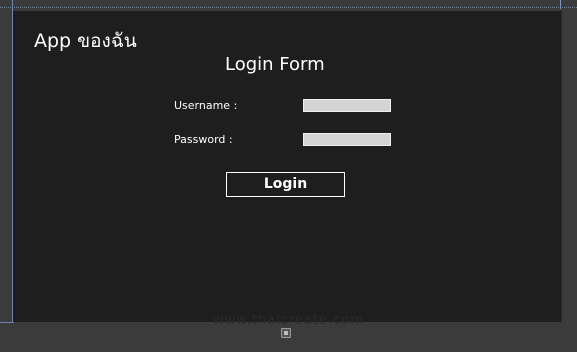 The height and width of the screenshot is (352, 577). What do you see at coordinates (288, 7) in the screenshot?
I see `design-guide-top` at bounding box center [288, 7].